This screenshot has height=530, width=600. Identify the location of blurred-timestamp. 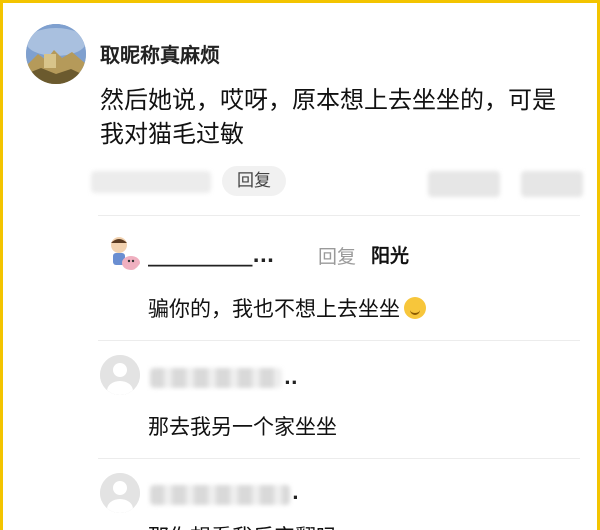
(151, 182).